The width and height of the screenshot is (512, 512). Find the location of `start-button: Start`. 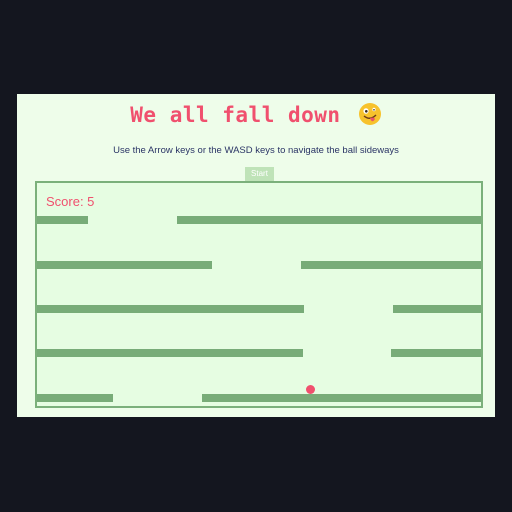

start-button: Start is located at coordinates (259, 174).